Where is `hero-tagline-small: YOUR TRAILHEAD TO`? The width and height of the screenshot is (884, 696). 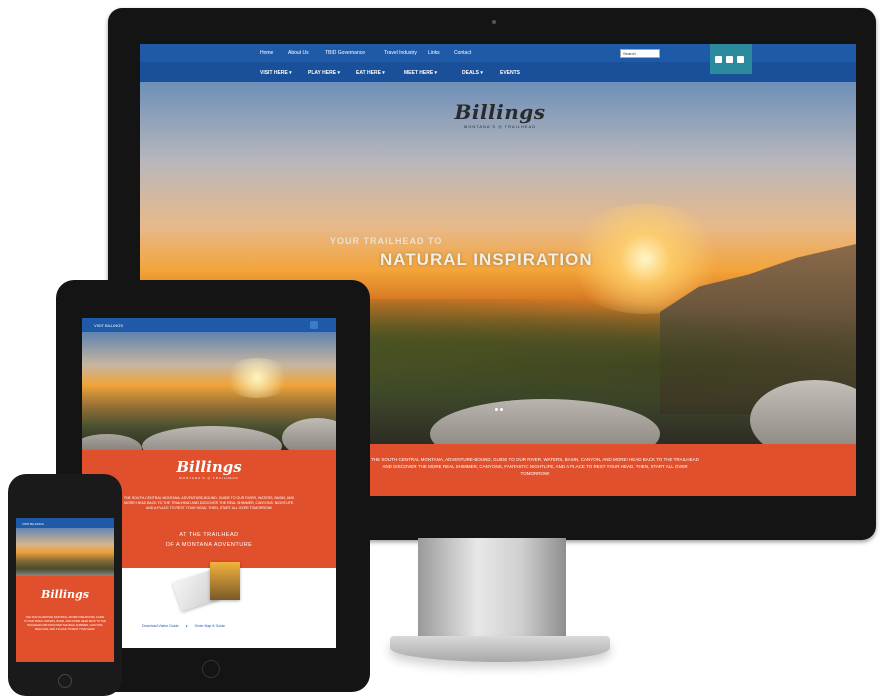 hero-tagline-small: YOUR TRAILHEAD TO is located at coordinates (386, 241).